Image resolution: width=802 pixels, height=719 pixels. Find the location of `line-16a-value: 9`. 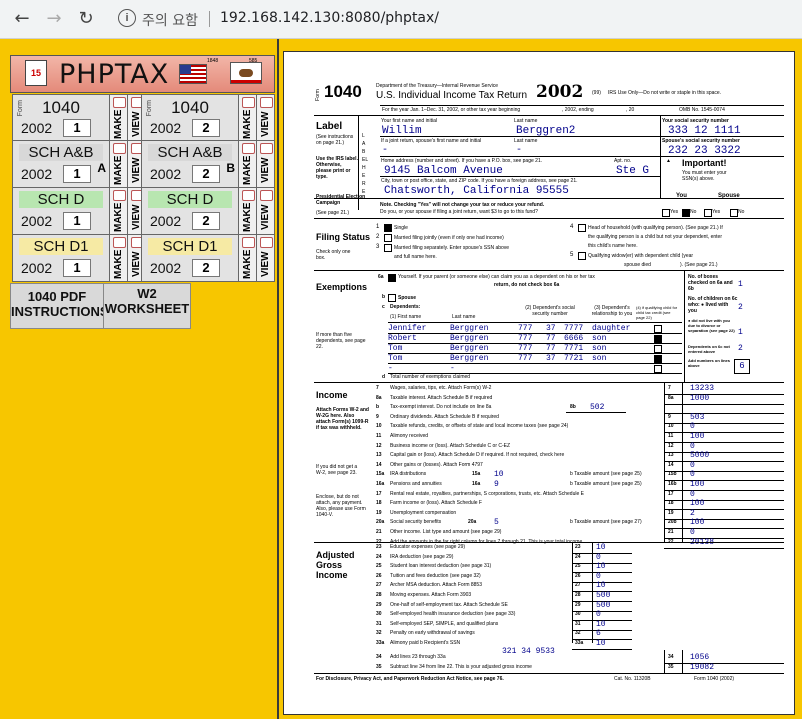

line-16a-value: 9 is located at coordinates (496, 484).